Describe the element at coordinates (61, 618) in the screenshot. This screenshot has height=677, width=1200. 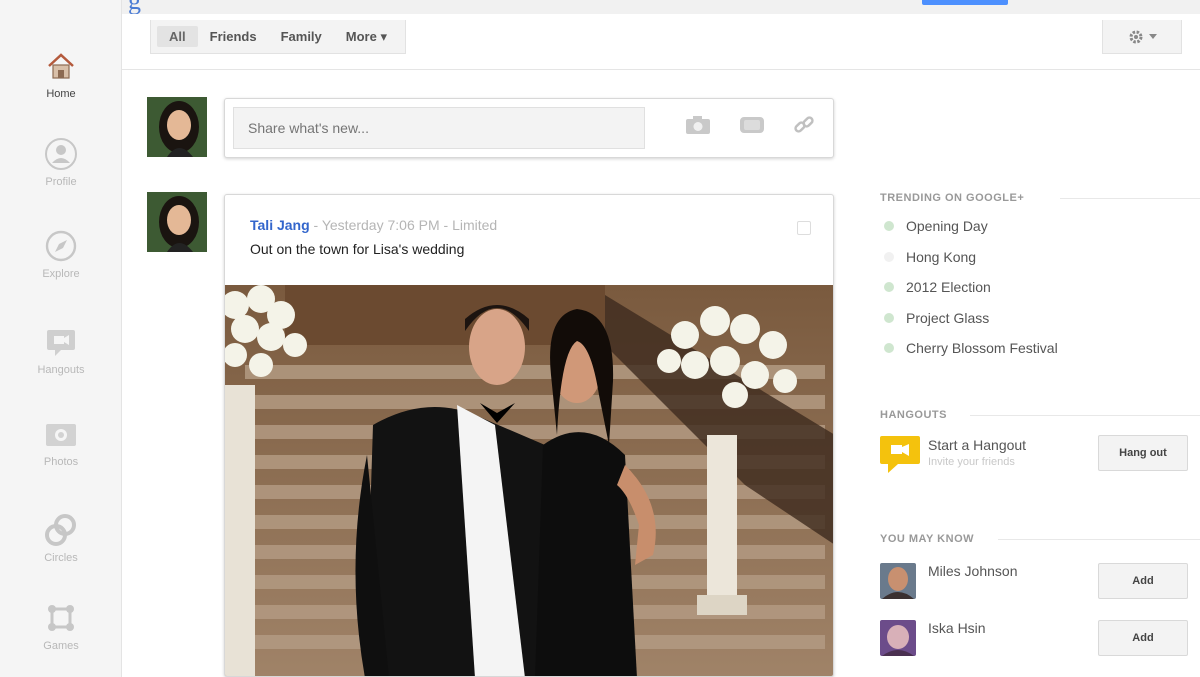
I see `games-icon` at that location.